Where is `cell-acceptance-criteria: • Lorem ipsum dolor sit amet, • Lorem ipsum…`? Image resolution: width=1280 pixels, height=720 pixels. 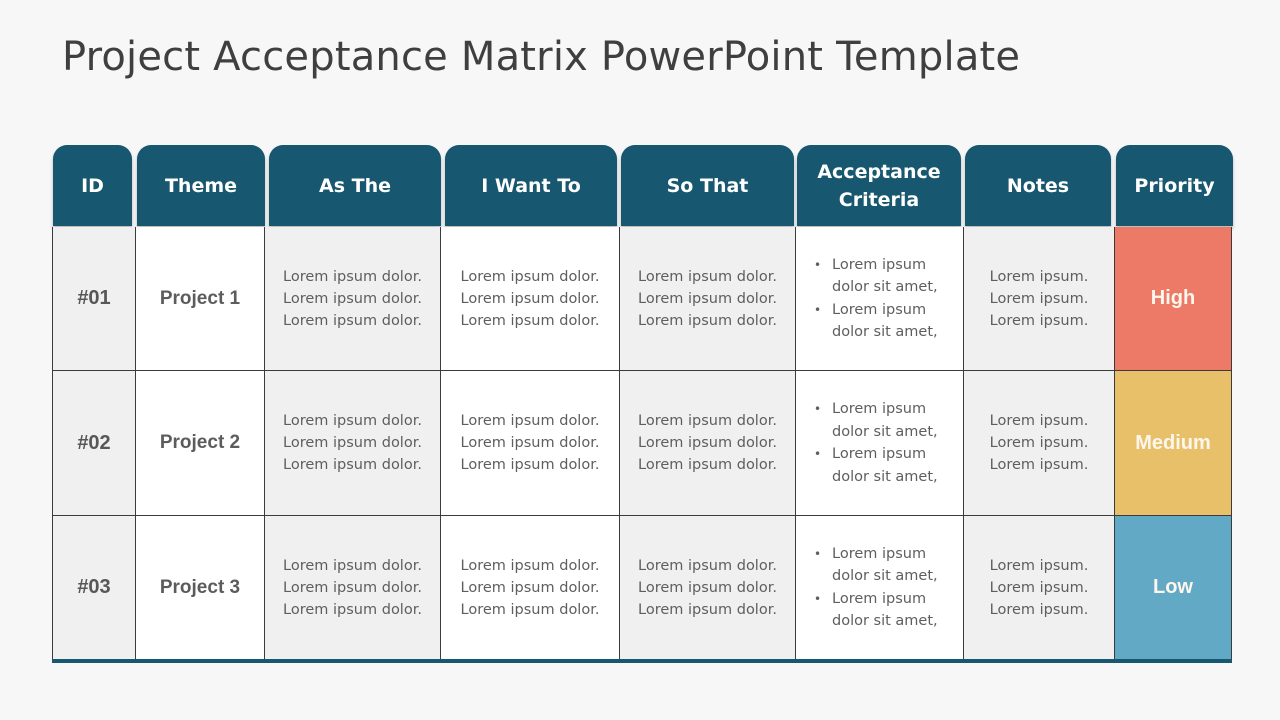
cell-acceptance-criteria: • Lorem ipsum dolor sit amet, • Lorem ipsum… is located at coordinates (880, 299).